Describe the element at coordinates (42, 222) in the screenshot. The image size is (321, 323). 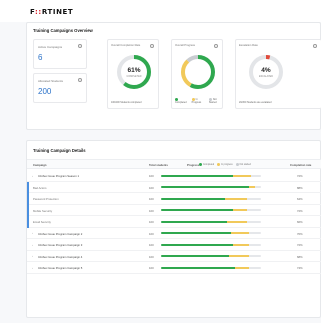
I see `campaign-name: Email Security` at that location.